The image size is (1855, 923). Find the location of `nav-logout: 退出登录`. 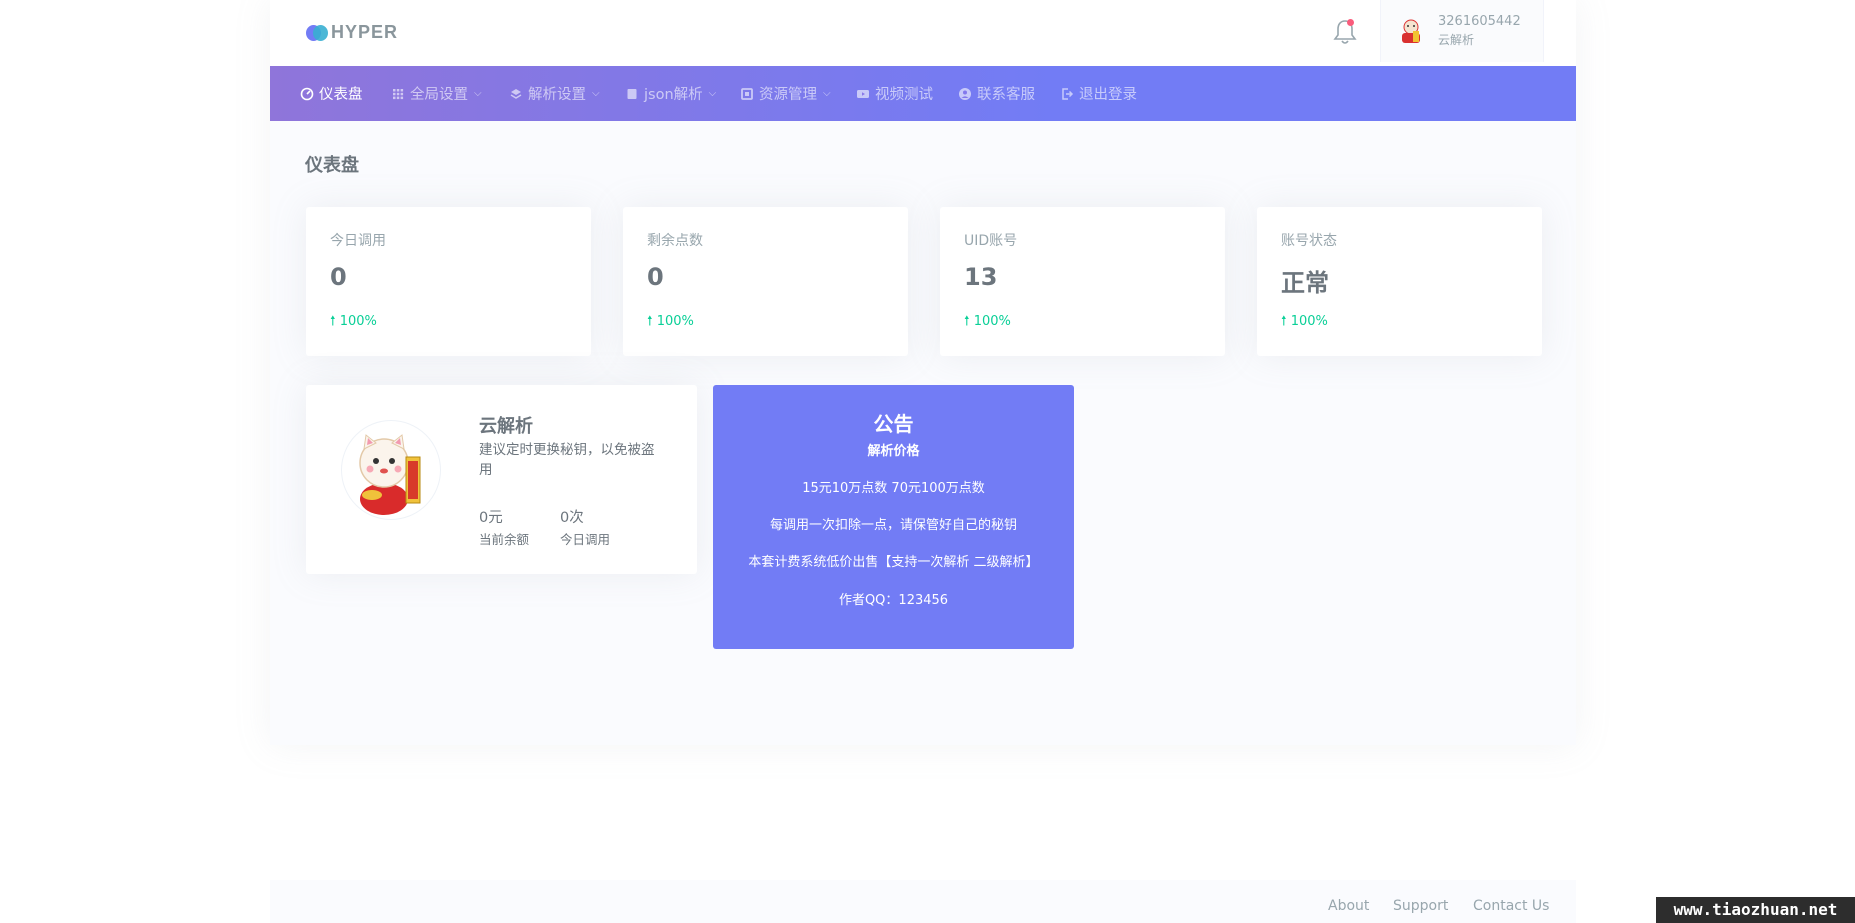

nav-logout: 退出登录 is located at coordinates (1098, 93).